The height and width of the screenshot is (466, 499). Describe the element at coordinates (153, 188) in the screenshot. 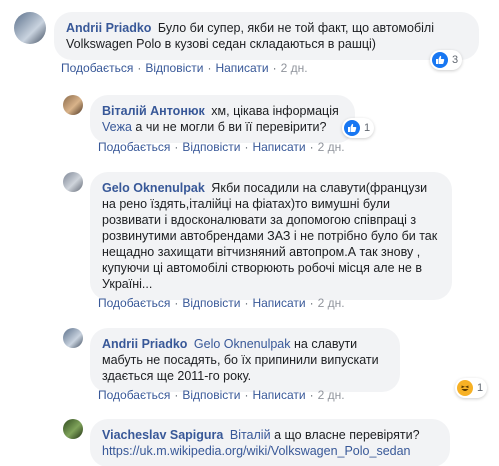

I see `comment-author: Gelo Oknenulpak` at that location.